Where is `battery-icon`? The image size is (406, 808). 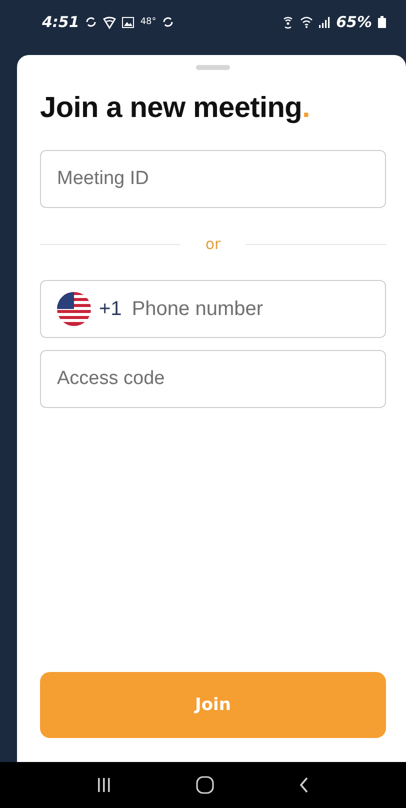
battery-icon is located at coordinates (382, 22).